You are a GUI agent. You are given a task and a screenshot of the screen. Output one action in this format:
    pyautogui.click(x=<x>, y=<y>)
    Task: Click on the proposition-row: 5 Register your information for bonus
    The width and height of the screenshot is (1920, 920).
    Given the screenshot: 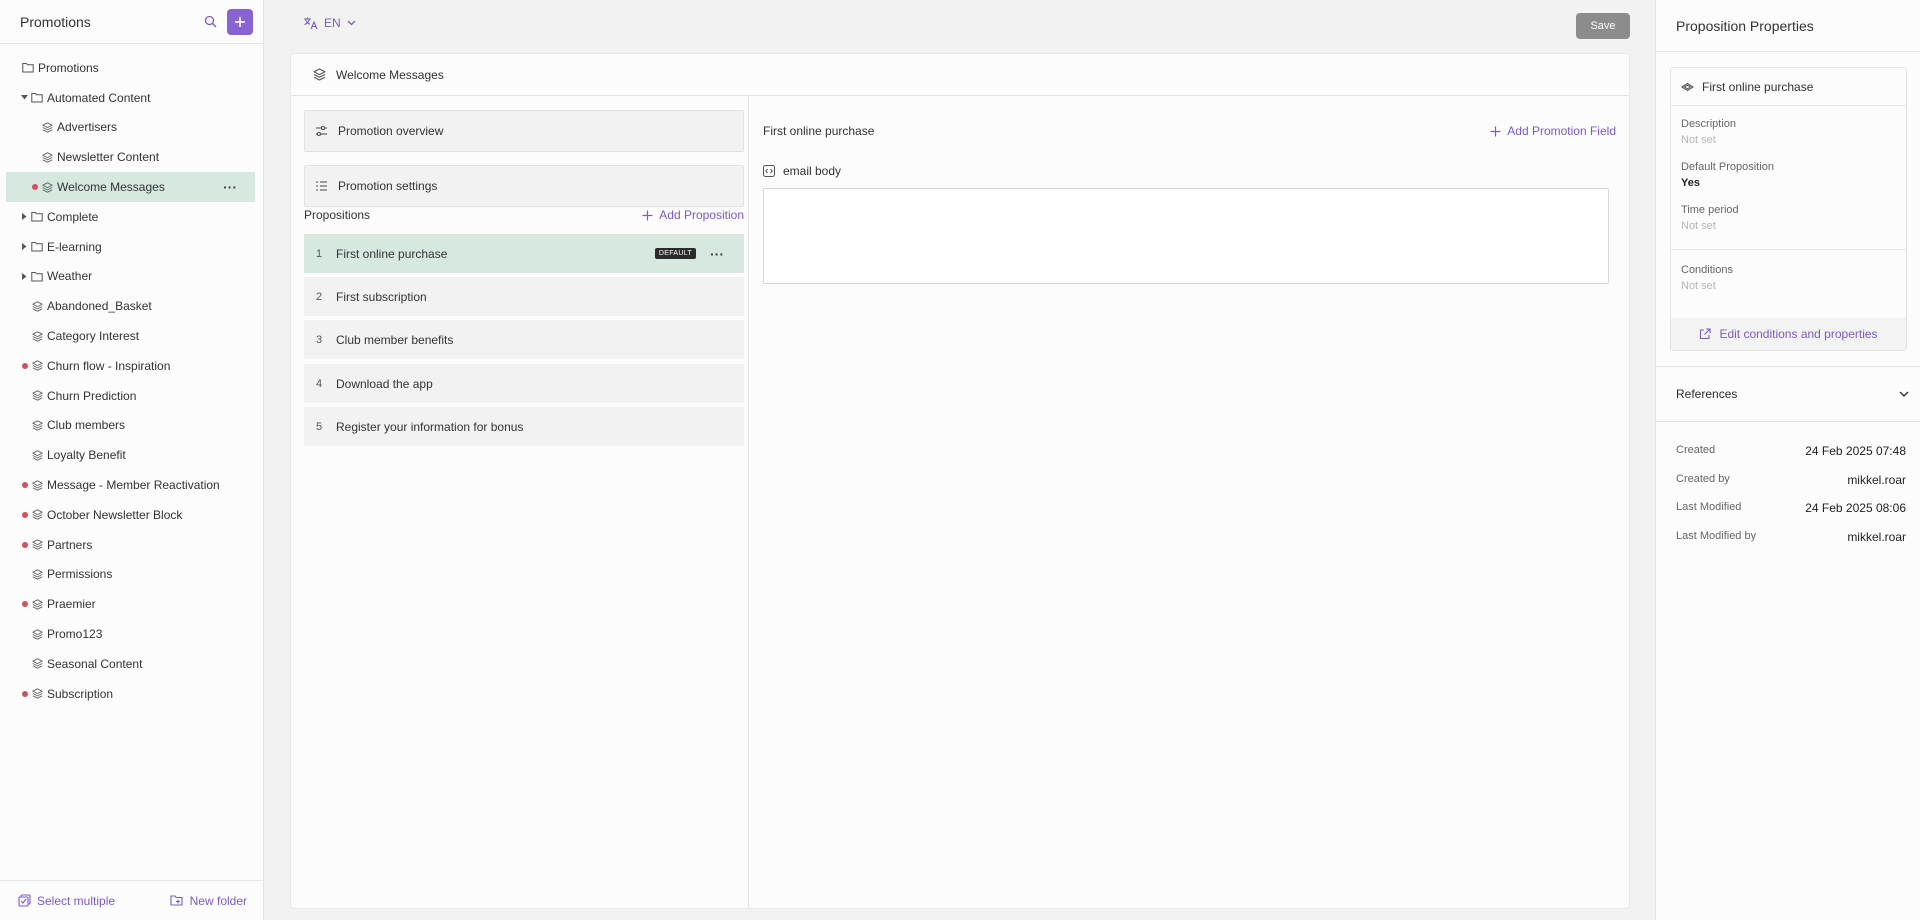 What is the action you would take?
    pyautogui.click(x=524, y=426)
    